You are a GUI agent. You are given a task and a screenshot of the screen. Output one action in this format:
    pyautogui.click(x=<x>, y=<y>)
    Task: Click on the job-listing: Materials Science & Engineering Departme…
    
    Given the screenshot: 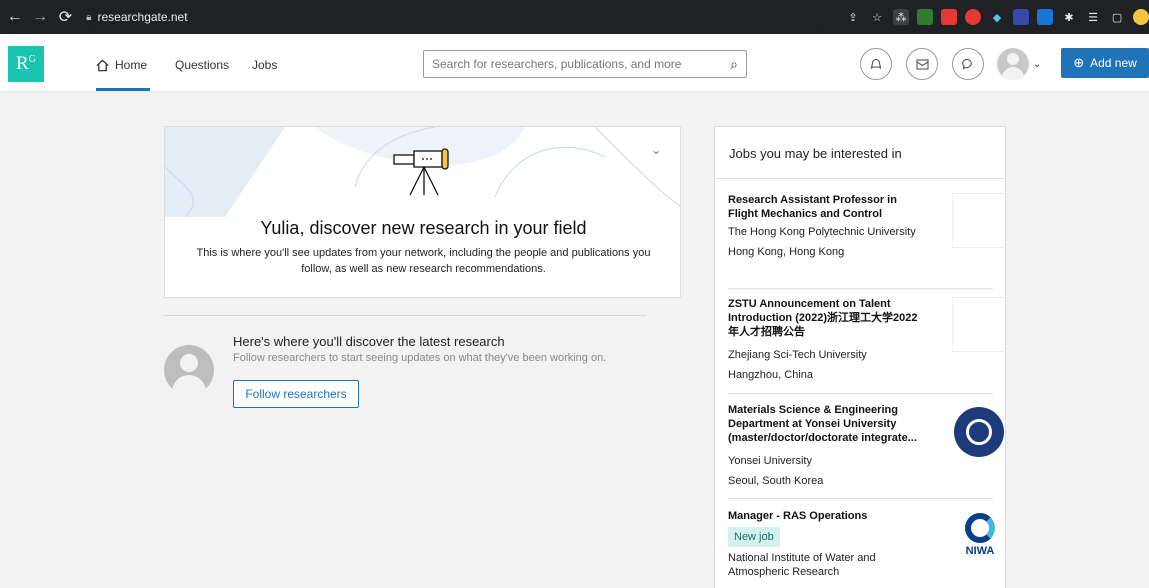 What is the action you would take?
    pyautogui.click(x=866, y=451)
    